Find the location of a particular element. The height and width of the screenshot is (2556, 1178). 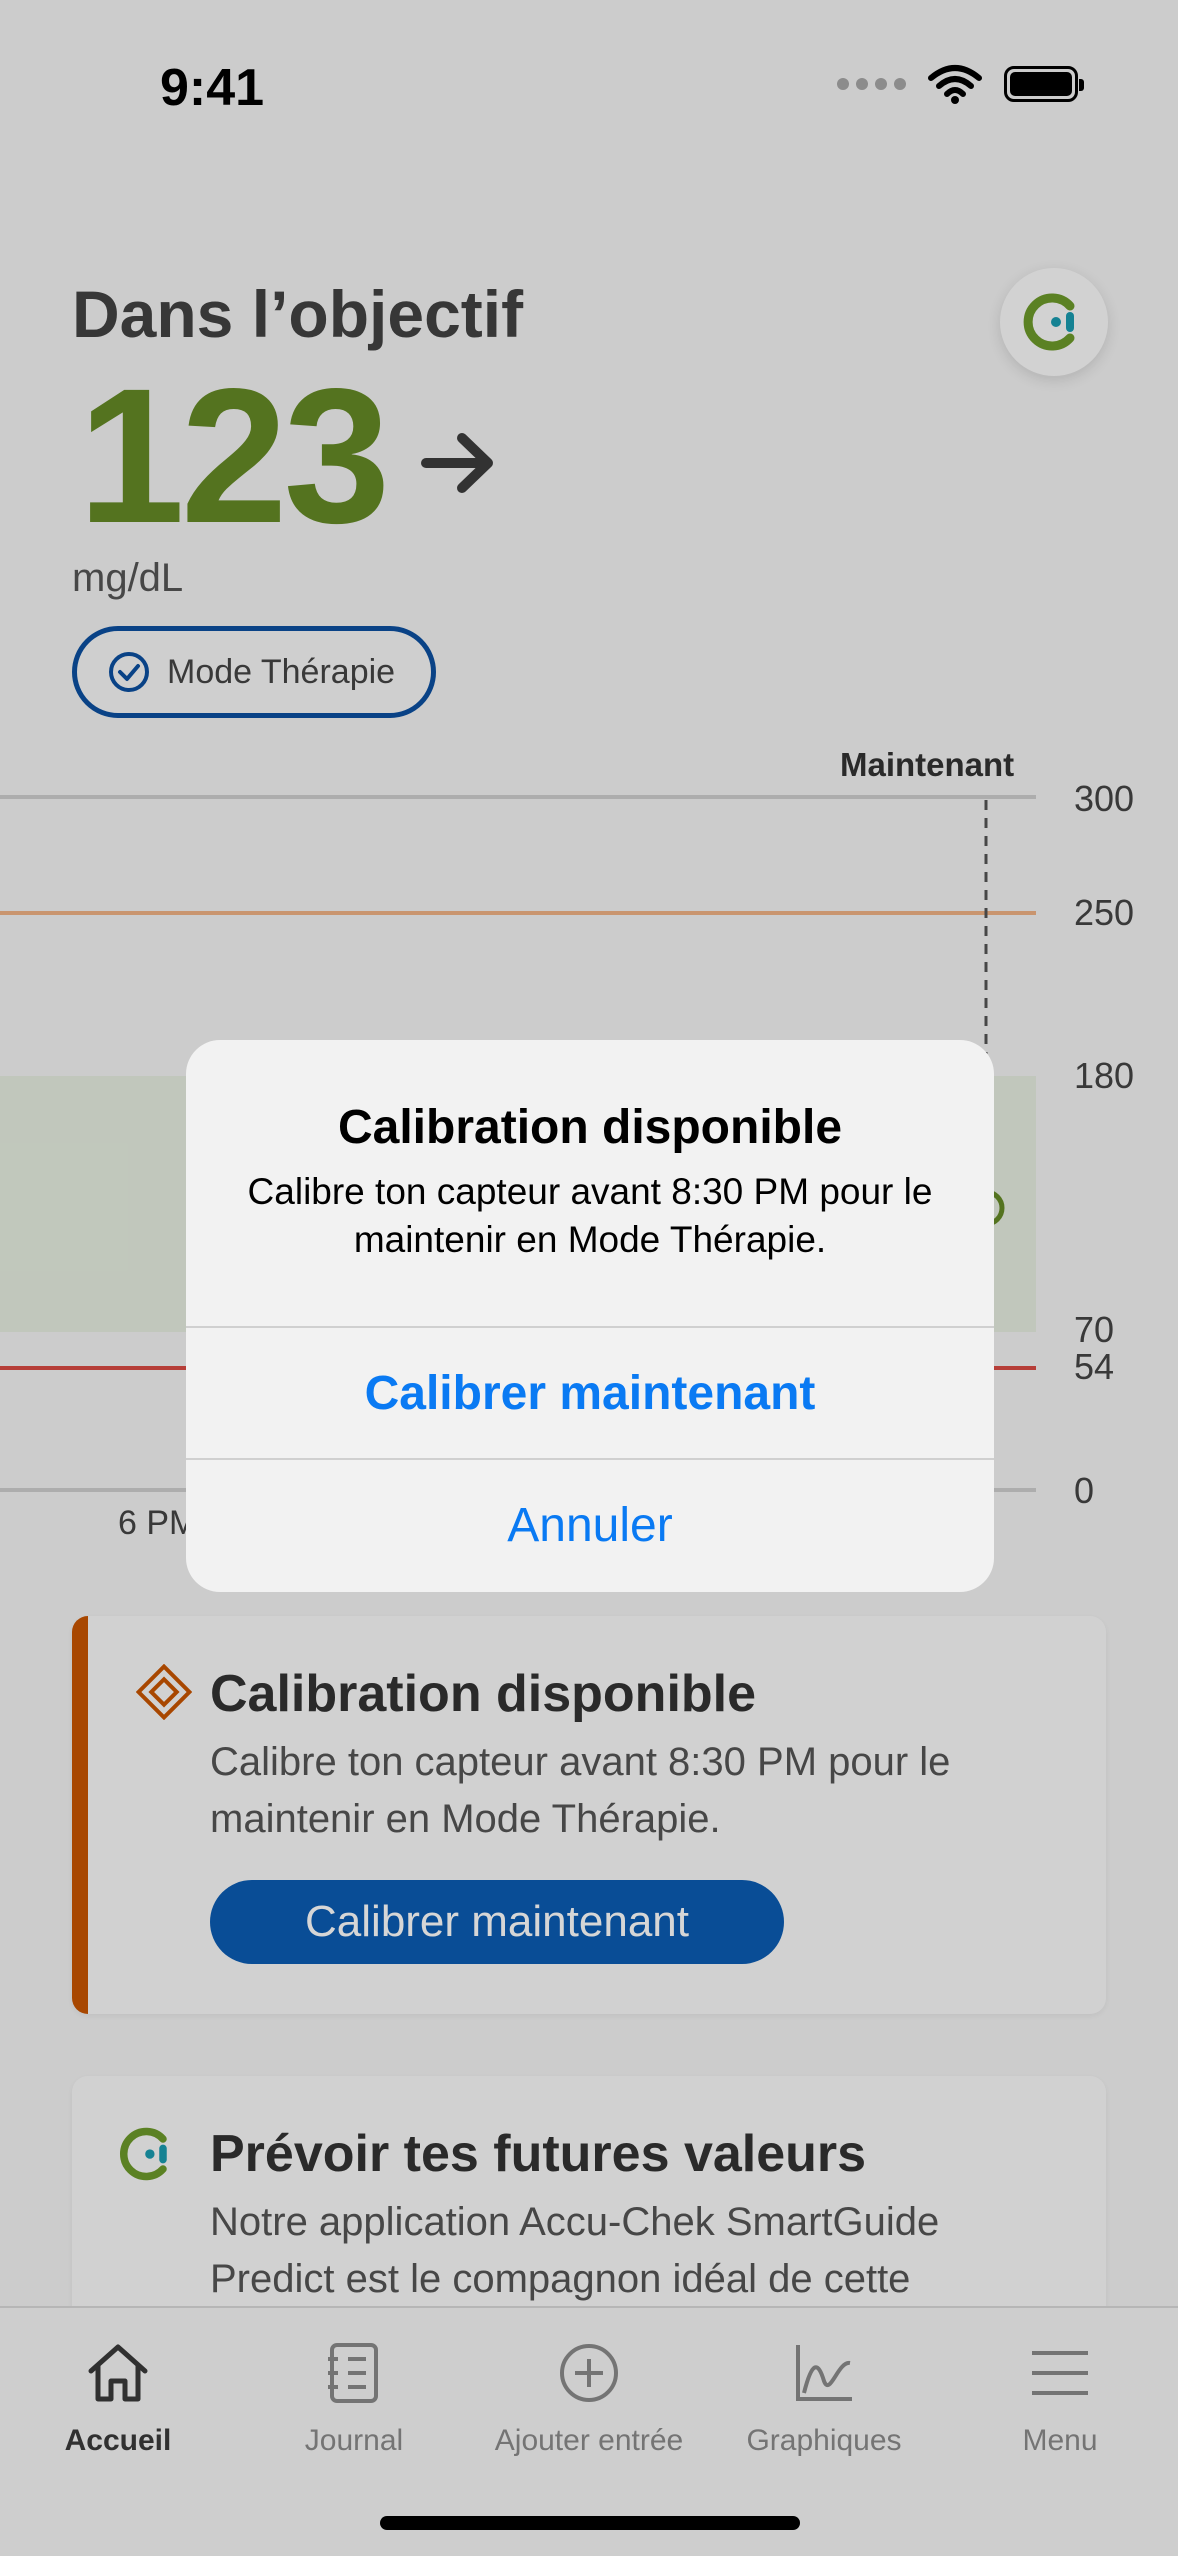

home-indicator is located at coordinates (590, 2523).